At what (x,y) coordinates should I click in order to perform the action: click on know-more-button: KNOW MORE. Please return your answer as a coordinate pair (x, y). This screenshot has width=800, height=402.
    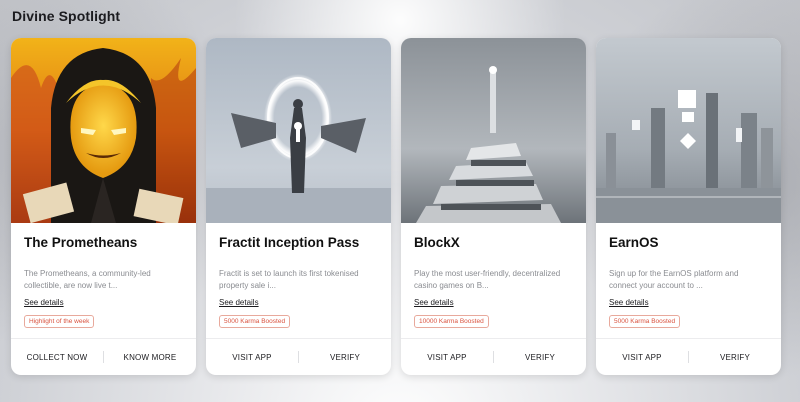
    Looking at the image, I should click on (150, 357).